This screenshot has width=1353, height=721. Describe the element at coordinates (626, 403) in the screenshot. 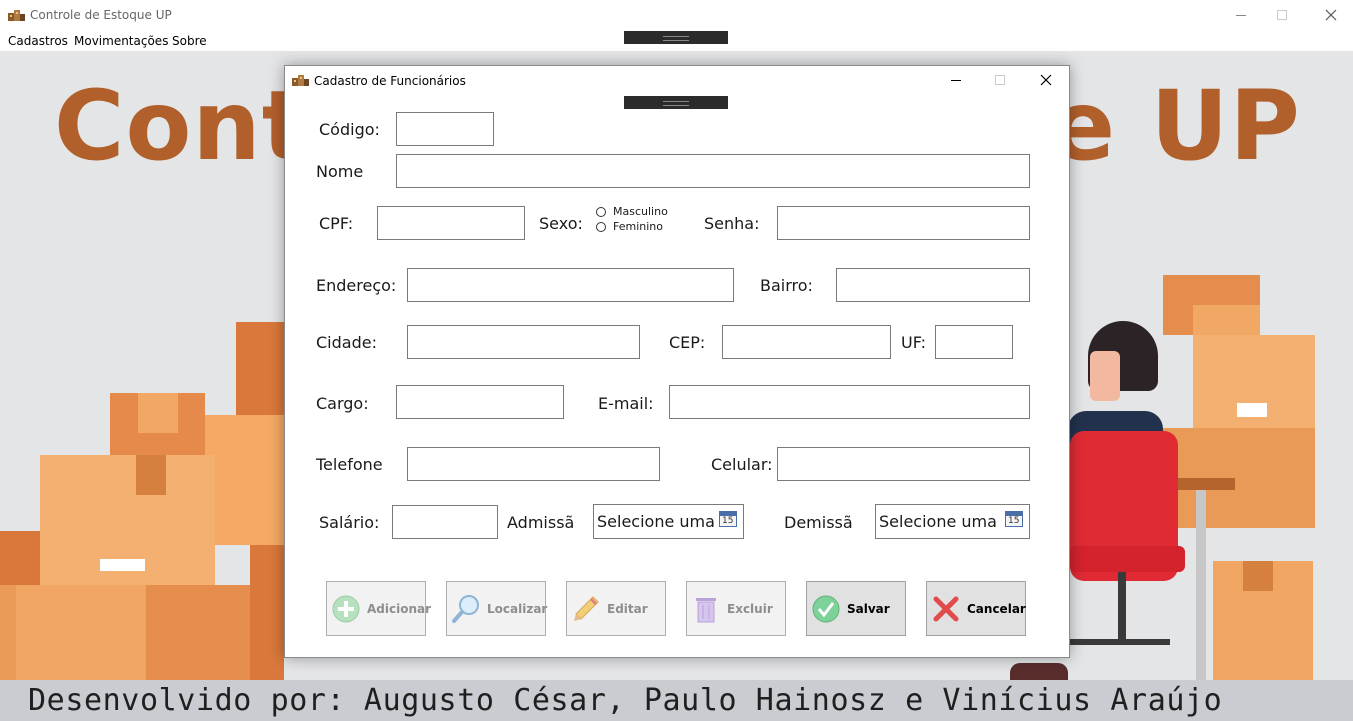

I see `label-email: E-mail:` at that location.